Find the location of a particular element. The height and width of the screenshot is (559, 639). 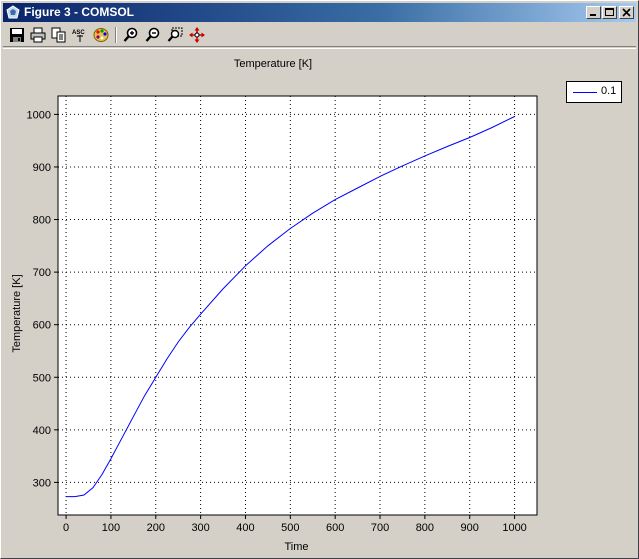

x-tick-label: 300 is located at coordinates (200, 528).